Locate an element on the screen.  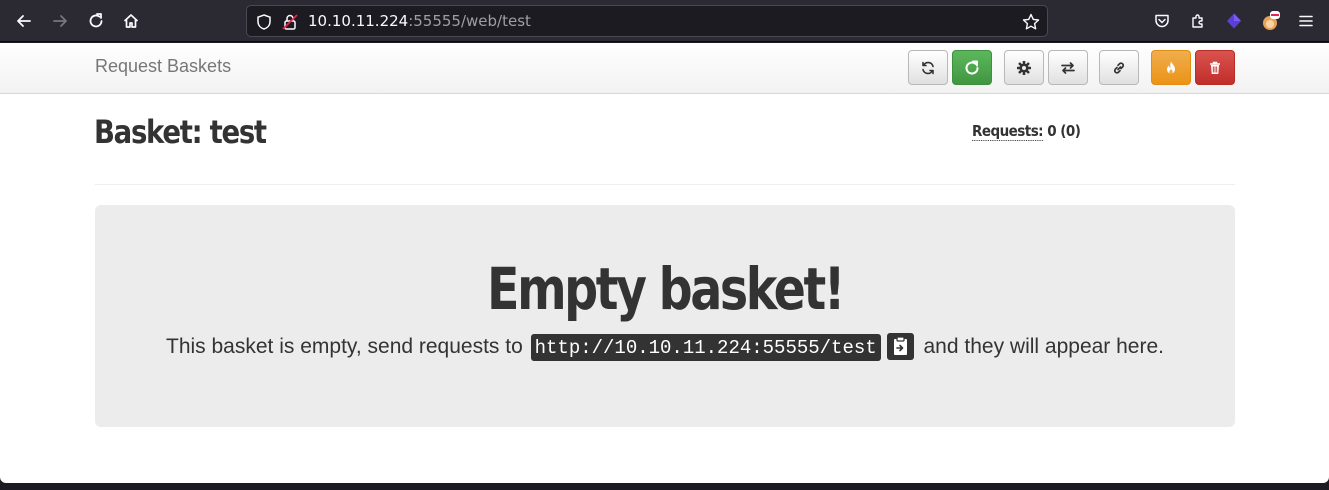
home-button is located at coordinates (131, 21).